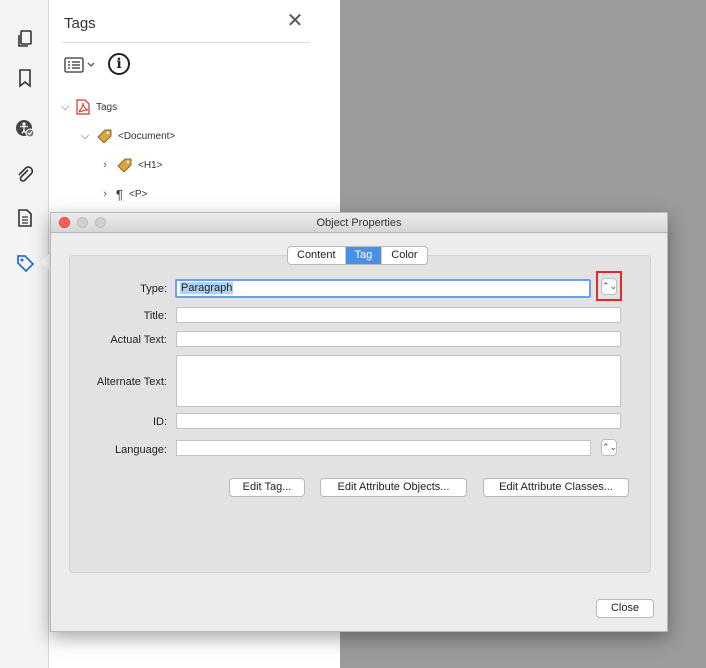 Image resolution: width=706 pixels, height=668 pixels. I want to click on type-field: Paragraph, so click(383, 288).